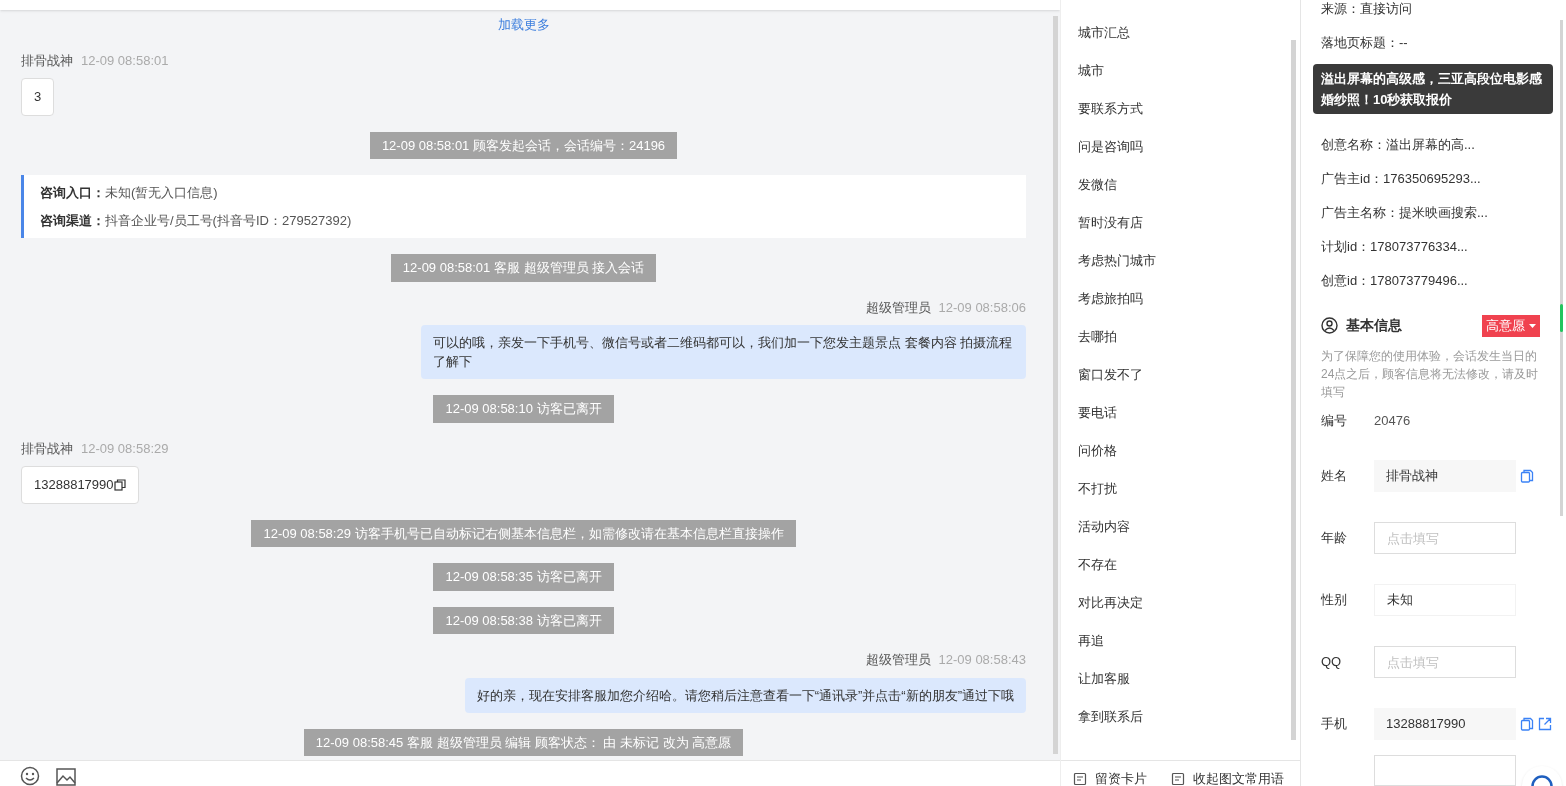 This screenshot has width=1566, height=786. I want to click on quick-phrase-item: 去哪拍, so click(1184, 337).